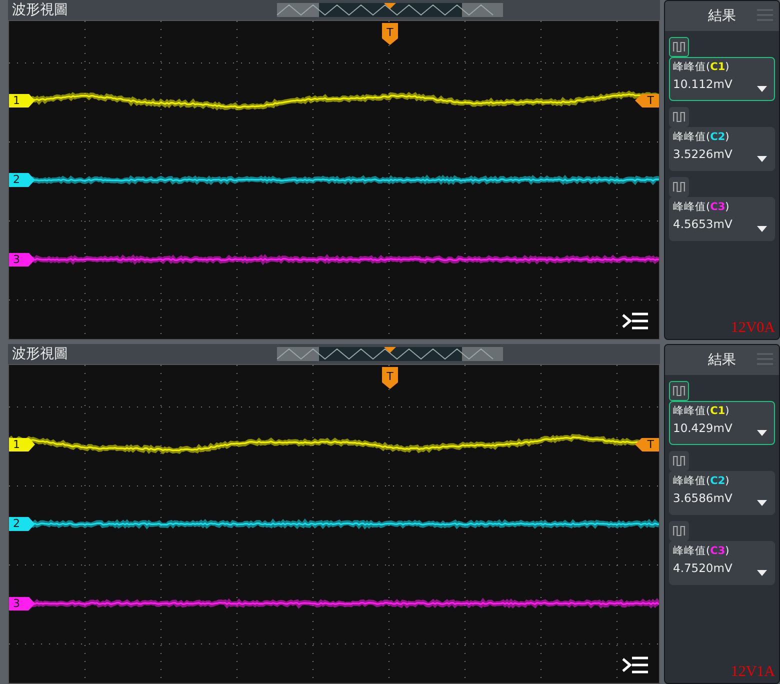  I want to click on measurement-card: 峰峰值(C1) 10.112mV, so click(722, 79).